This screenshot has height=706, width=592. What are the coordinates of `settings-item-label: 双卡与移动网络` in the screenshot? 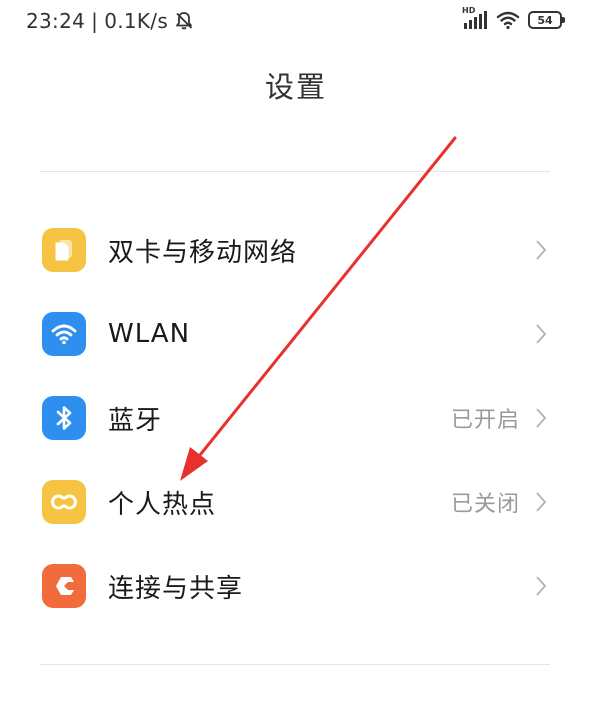 It's located at (203, 252).